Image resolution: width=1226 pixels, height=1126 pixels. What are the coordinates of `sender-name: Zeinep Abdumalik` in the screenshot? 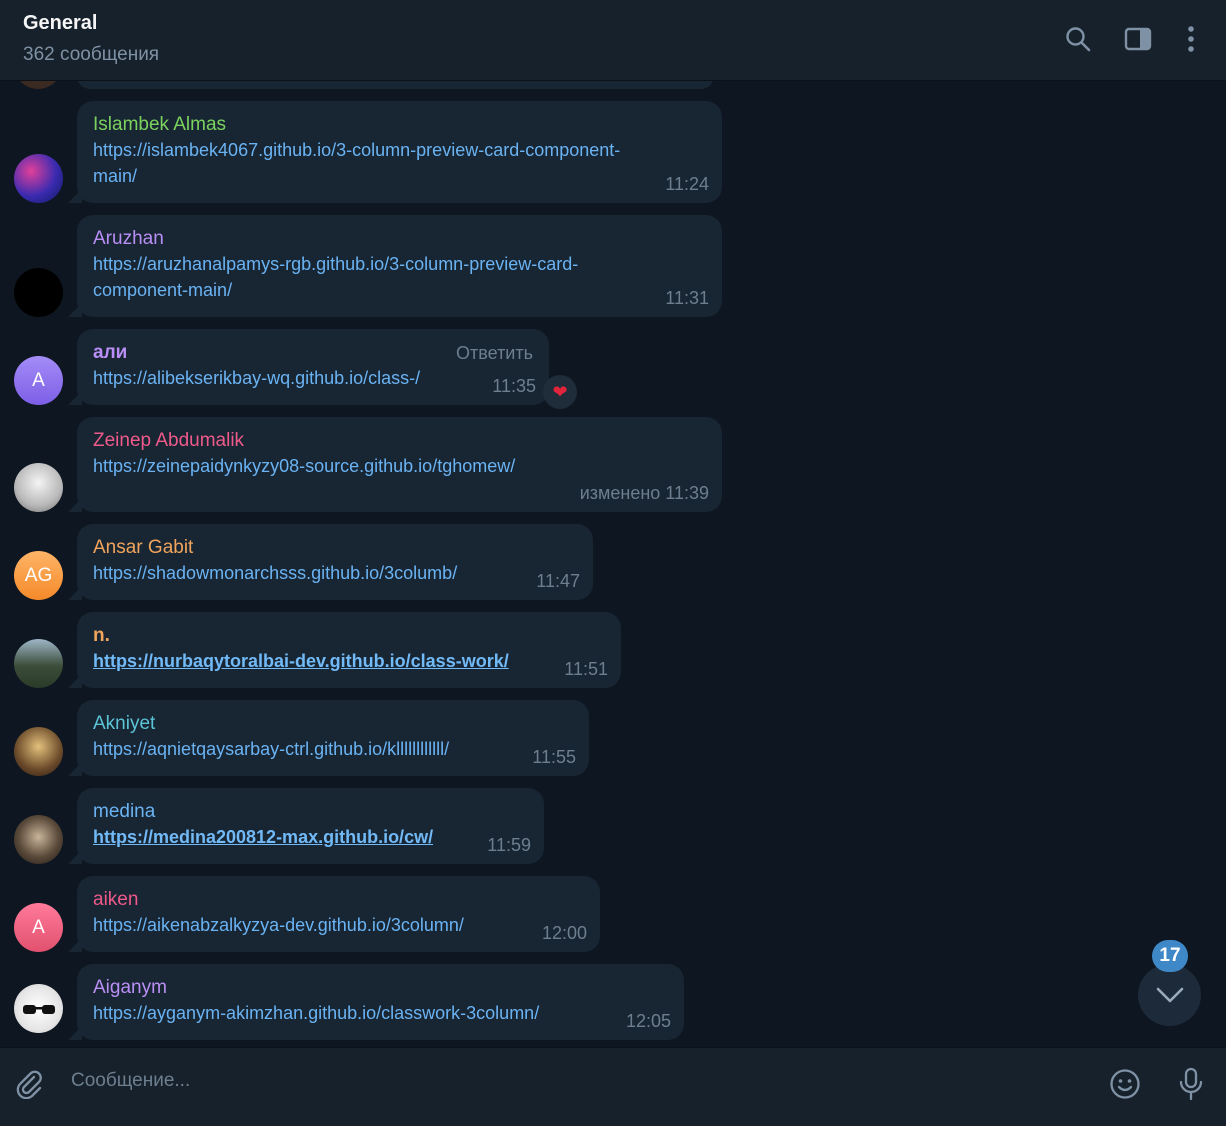 It's located at (399, 441).